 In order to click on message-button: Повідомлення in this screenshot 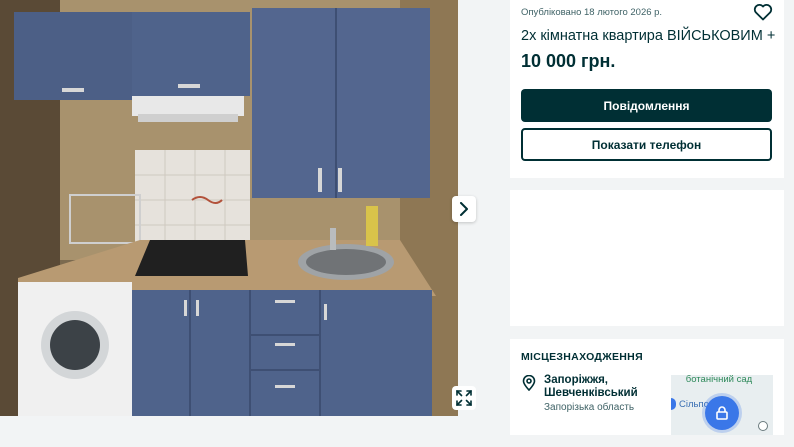, I will do `click(646, 105)`.